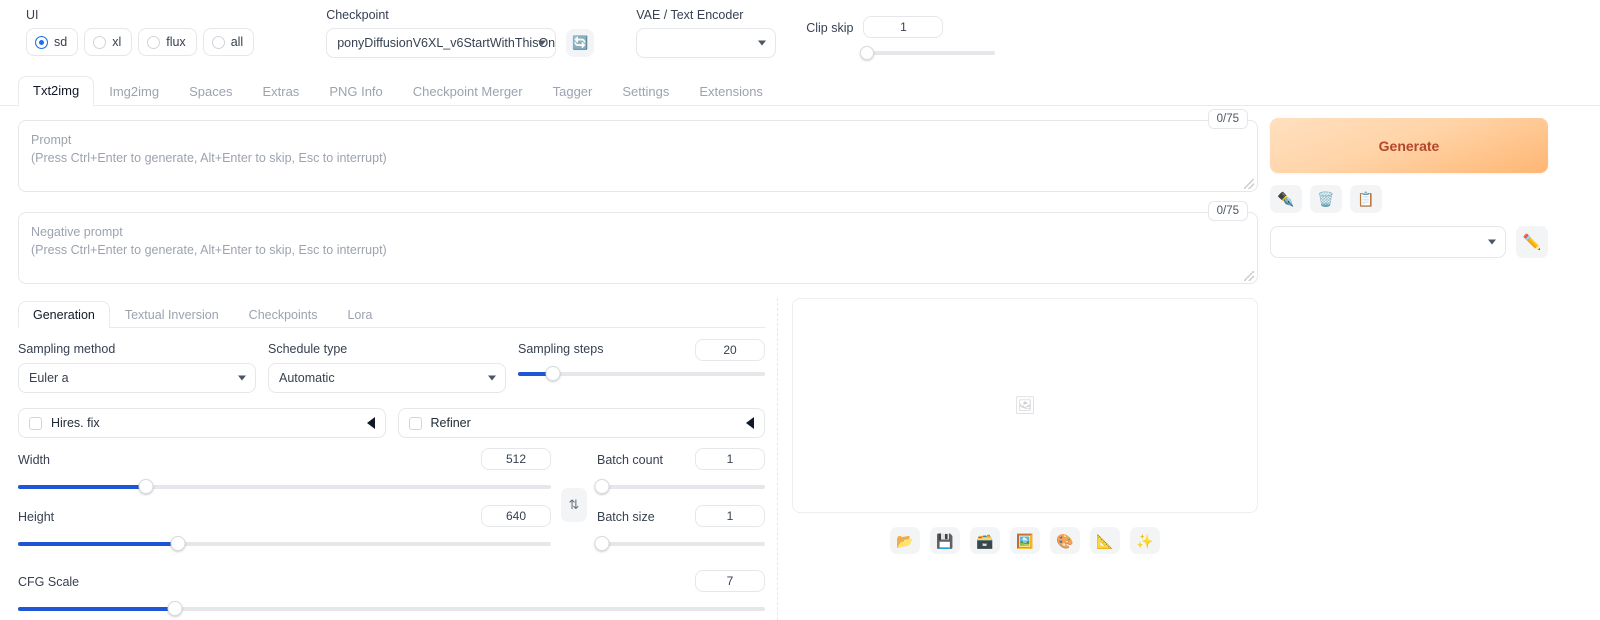 The image size is (1600, 620). What do you see at coordinates (307, 378) in the screenshot?
I see `schedule-type-value: Automatic` at bounding box center [307, 378].